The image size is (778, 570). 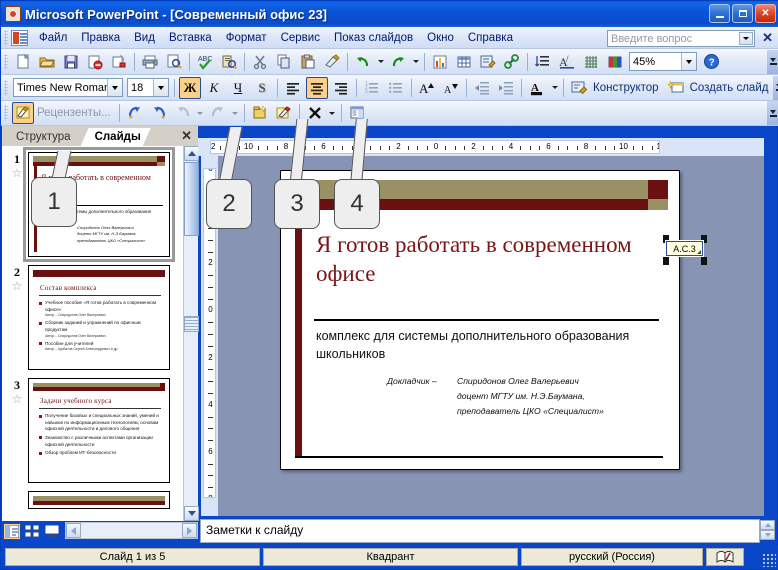 What do you see at coordinates (218, 113) in the screenshot?
I see `unapply-change-icon` at bounding box center [218, 113].